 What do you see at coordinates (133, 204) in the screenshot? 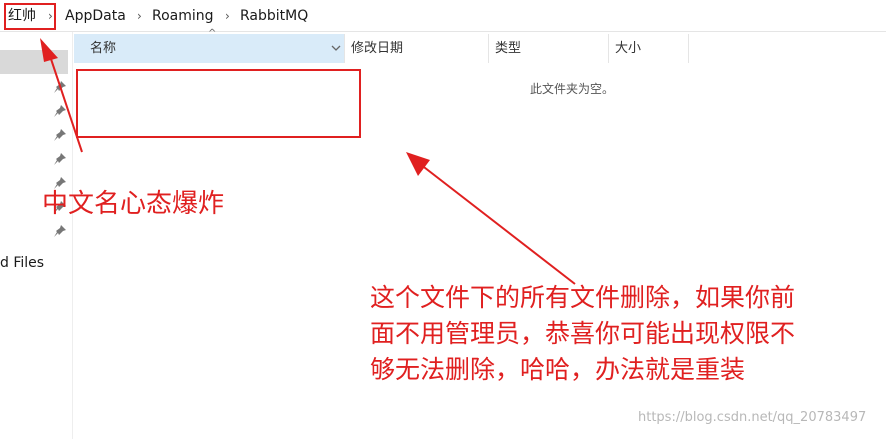
I see `annotation-label-chinese-name: 中文名心态爆炸` at bounding box center [133, 204].